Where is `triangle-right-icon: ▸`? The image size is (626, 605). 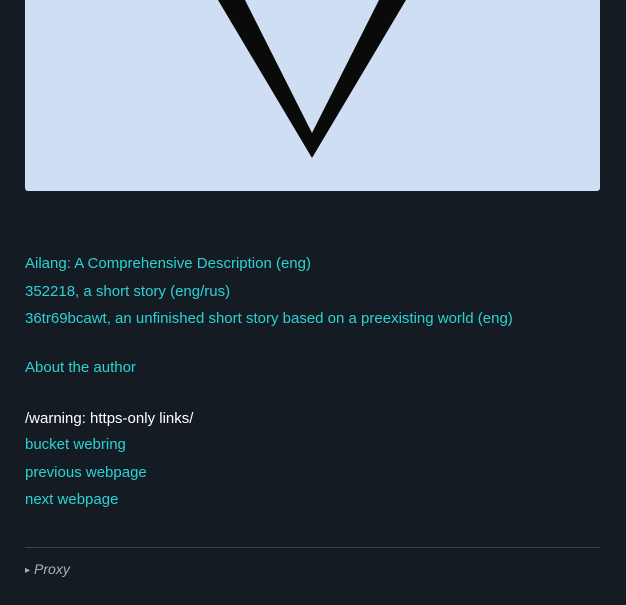 triangle-right-icon: ▸ is located at coordinates (28, 570).